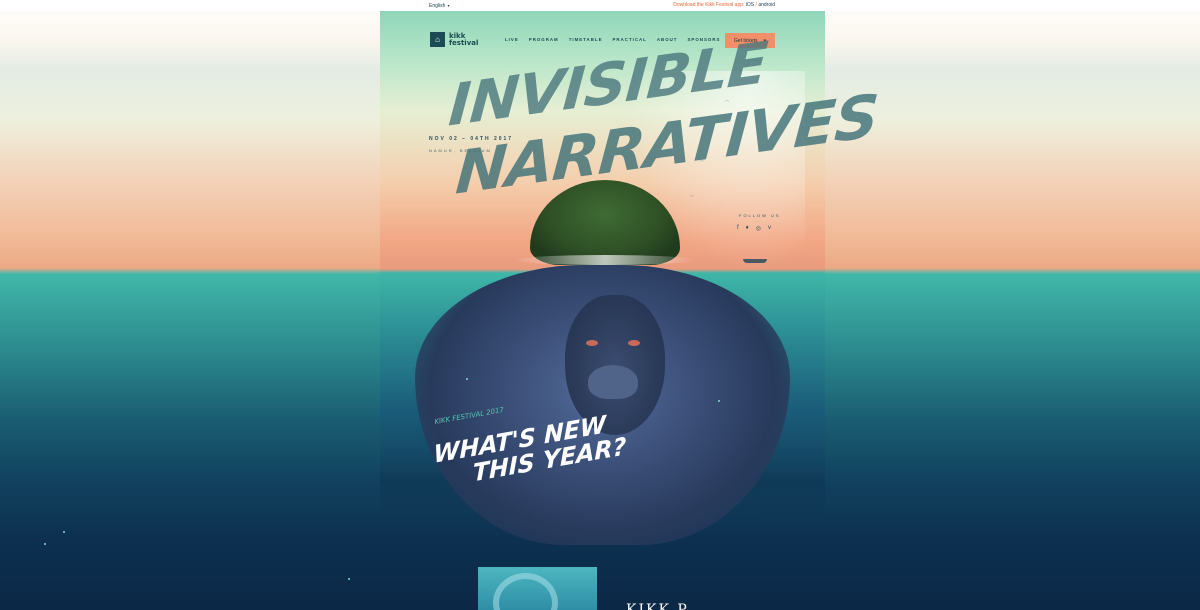 The width and height of the screenshot is (1200, 610). I want to click on section-heading: KIKK P, so click(657, 606).